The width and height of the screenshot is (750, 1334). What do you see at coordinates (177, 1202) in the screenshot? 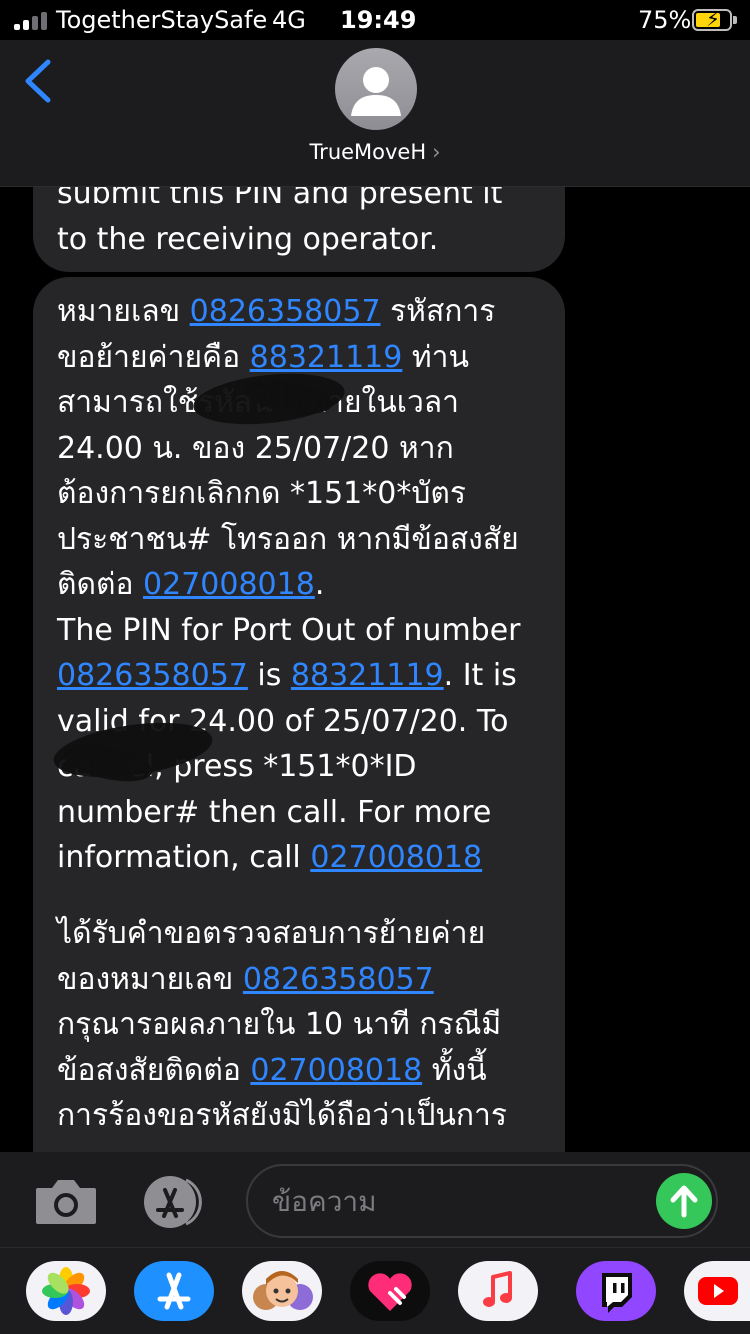
I see `app-store-icon` at bounding box center [177, 1202].